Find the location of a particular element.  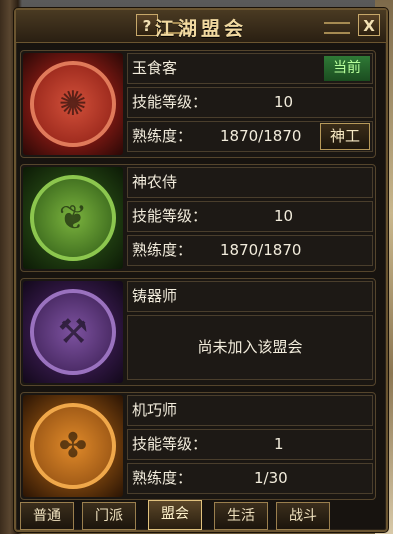

not-joined-message: 尚未加入该盟会 is located at coordinates (250, 347).